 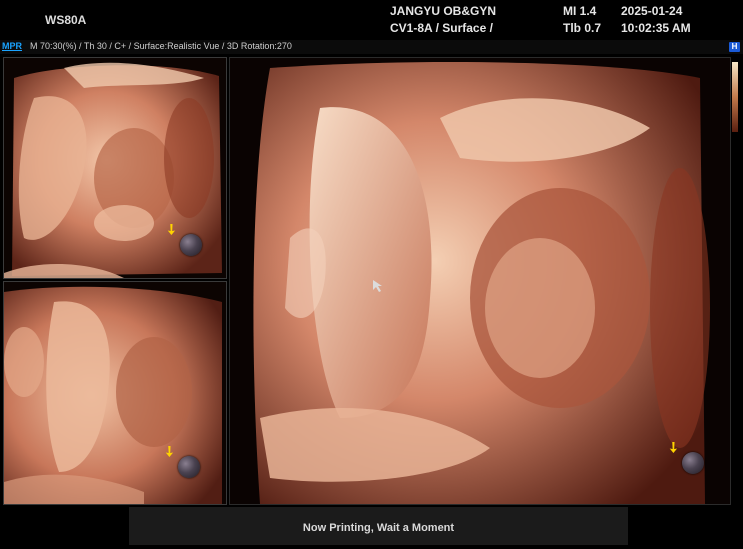 What do you see at coordinates (12, 46) in the screenshot?
I see `mpr-mode-link: MPR` at bounding box center [12, 46].